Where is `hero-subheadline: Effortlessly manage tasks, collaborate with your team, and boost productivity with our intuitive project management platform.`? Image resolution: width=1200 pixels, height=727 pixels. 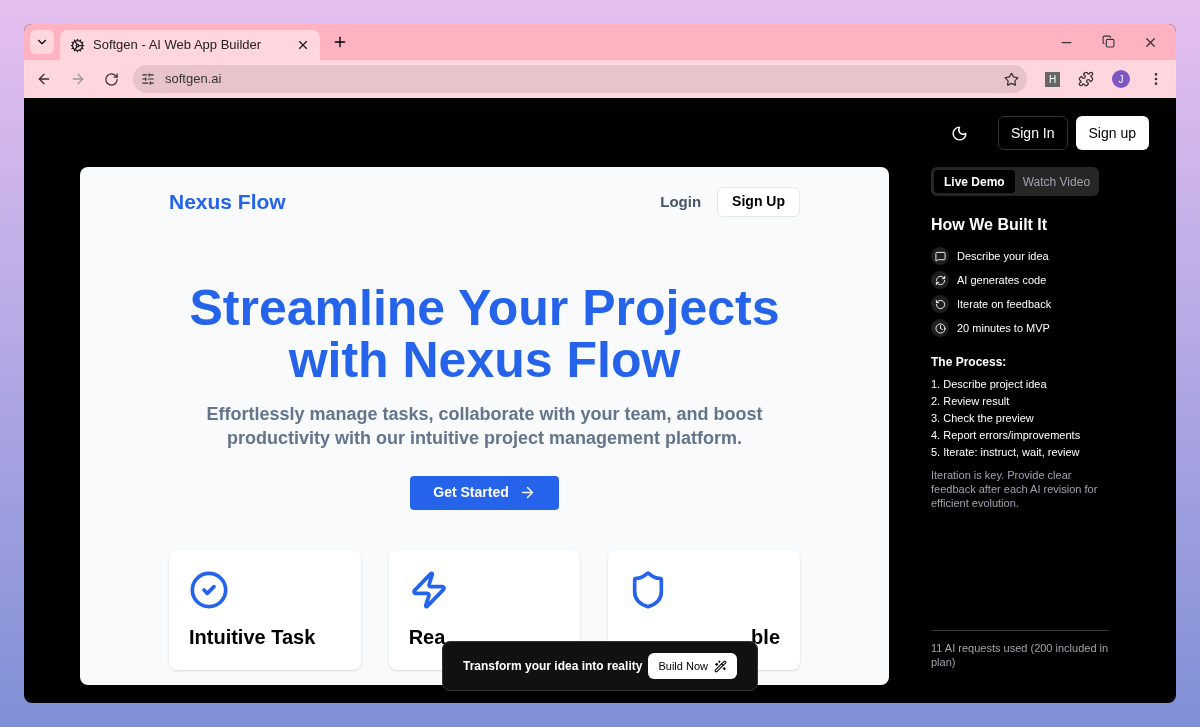
hero-subheadline: Effortlessly manage tasks, collaborate with your team, and boost productivity with our intuitive project management platform. is located at coordinates (484, 426).